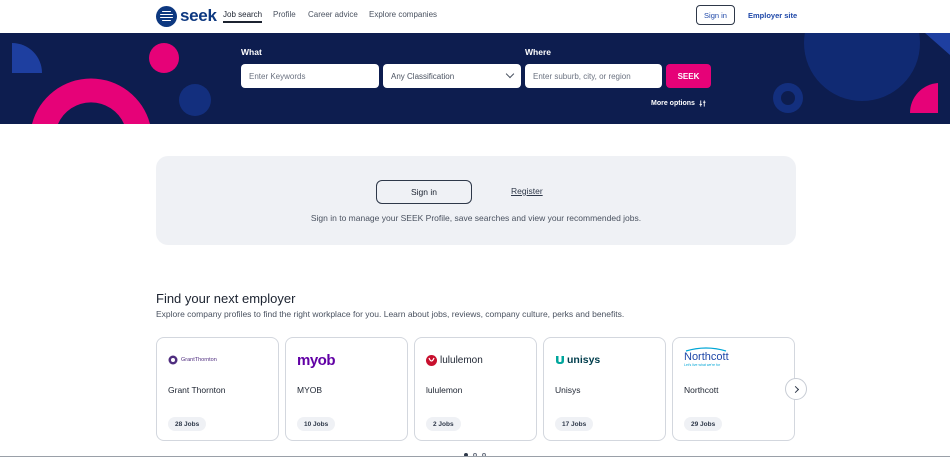 This screenshot has height=458, width=950. I want to click on where-label: Where, so click(538, 52).